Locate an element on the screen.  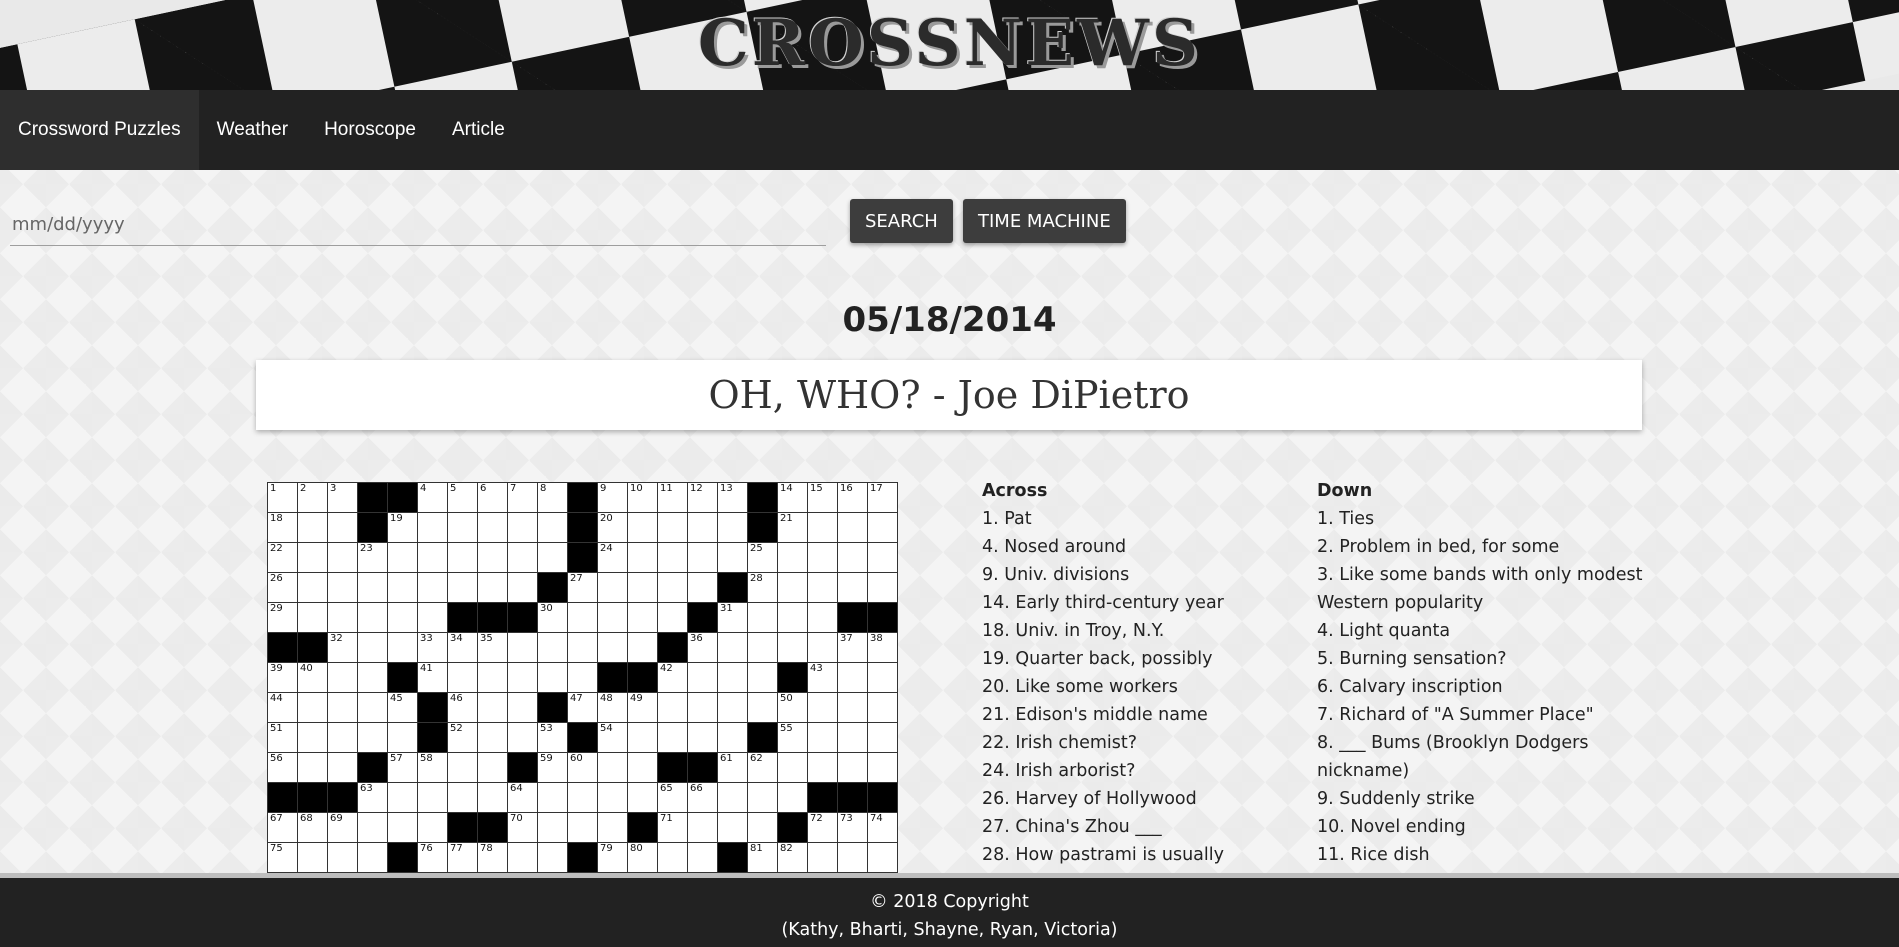
grid-cell: 38 is located at coordinates (882, 647).